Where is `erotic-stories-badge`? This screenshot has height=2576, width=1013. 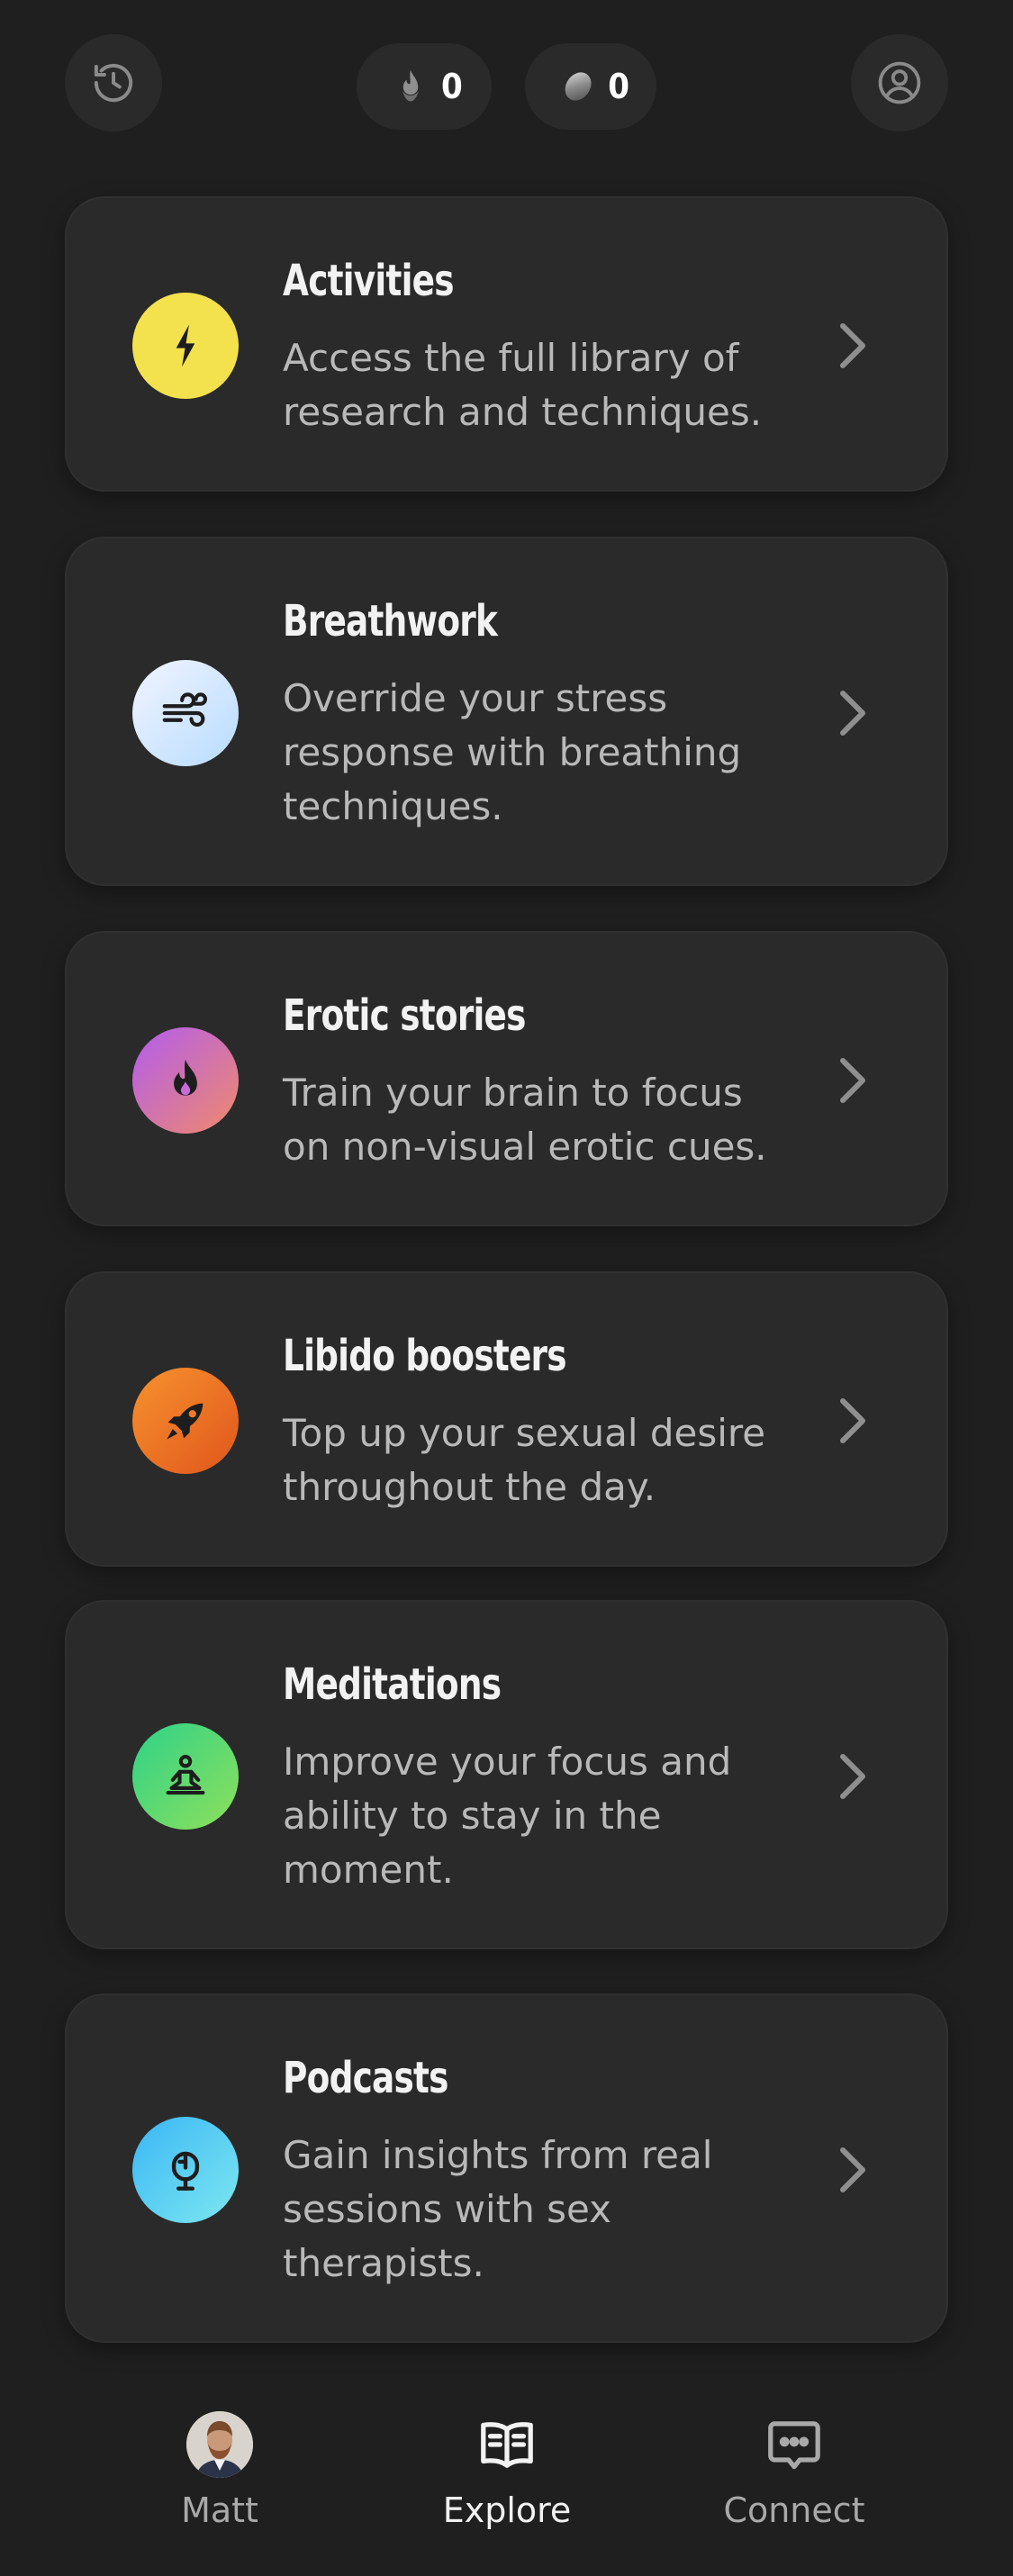
erotic-stories-badge is located at coordinates (186, 1080).